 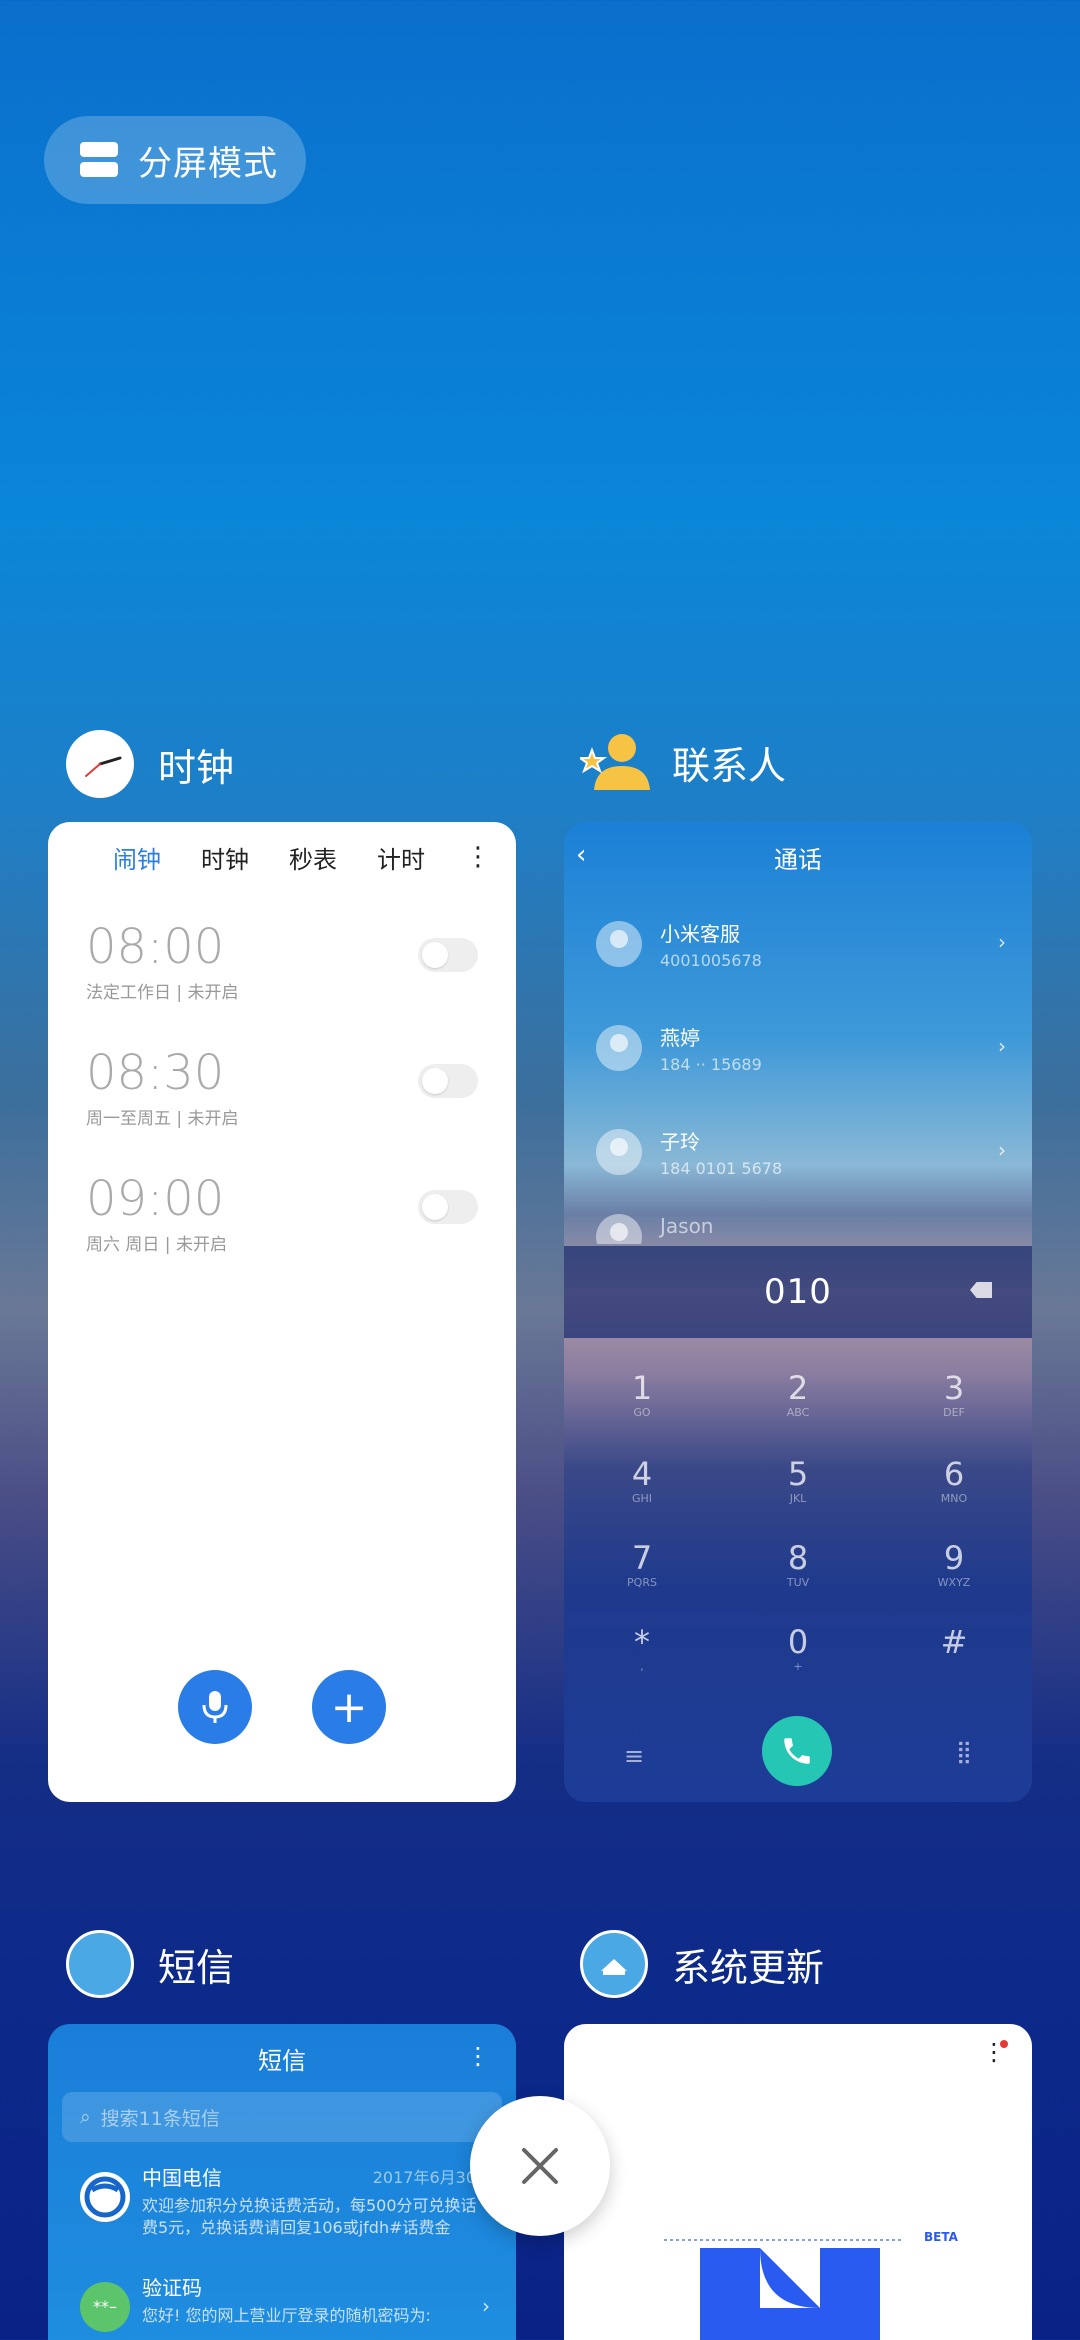 I want to click on clear-all-button, so click(x=540, y=2166).